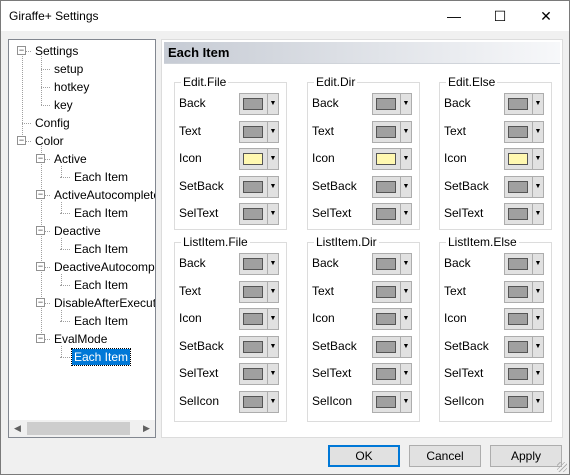 The image size is (570, 475). I want to click on cancel-button: Cancel, so click(445, 456).